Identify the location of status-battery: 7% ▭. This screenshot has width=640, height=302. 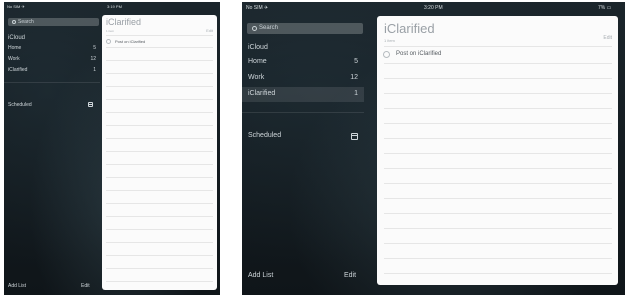
(605, 8).